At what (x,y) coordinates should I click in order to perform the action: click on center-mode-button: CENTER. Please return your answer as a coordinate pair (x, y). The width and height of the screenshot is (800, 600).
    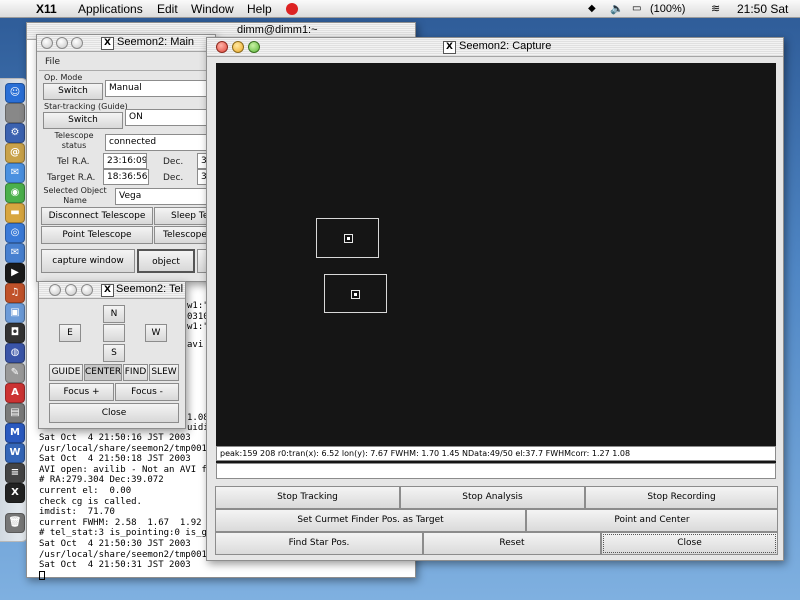
    Looking at the image, I should click on (103, 372).